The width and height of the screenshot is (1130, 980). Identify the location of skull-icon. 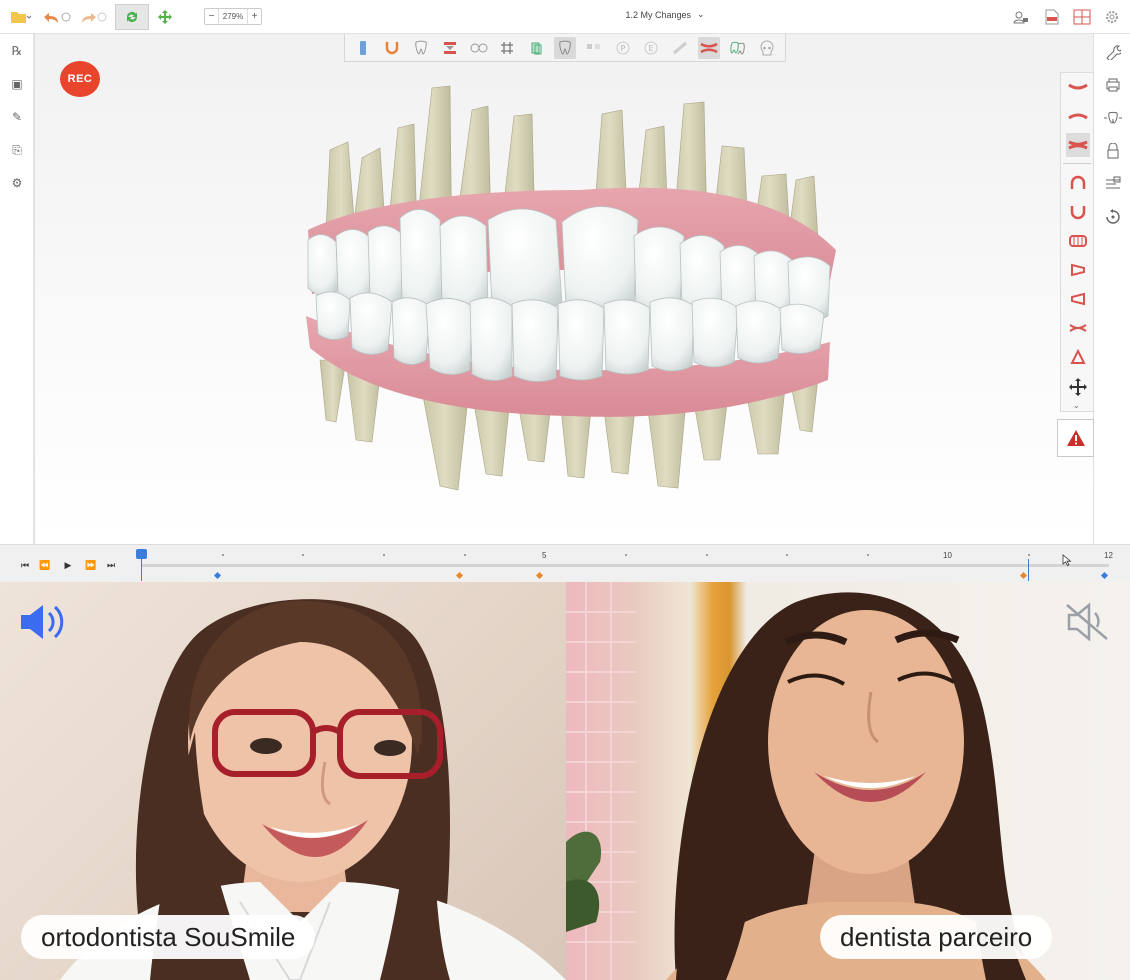
(767, 48).